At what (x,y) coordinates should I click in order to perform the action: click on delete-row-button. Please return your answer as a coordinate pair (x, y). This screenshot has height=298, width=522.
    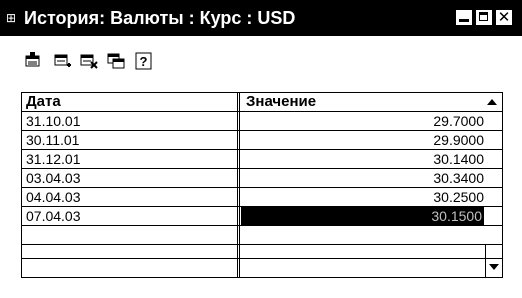
    Looking at the image, I should click on (89, 61).